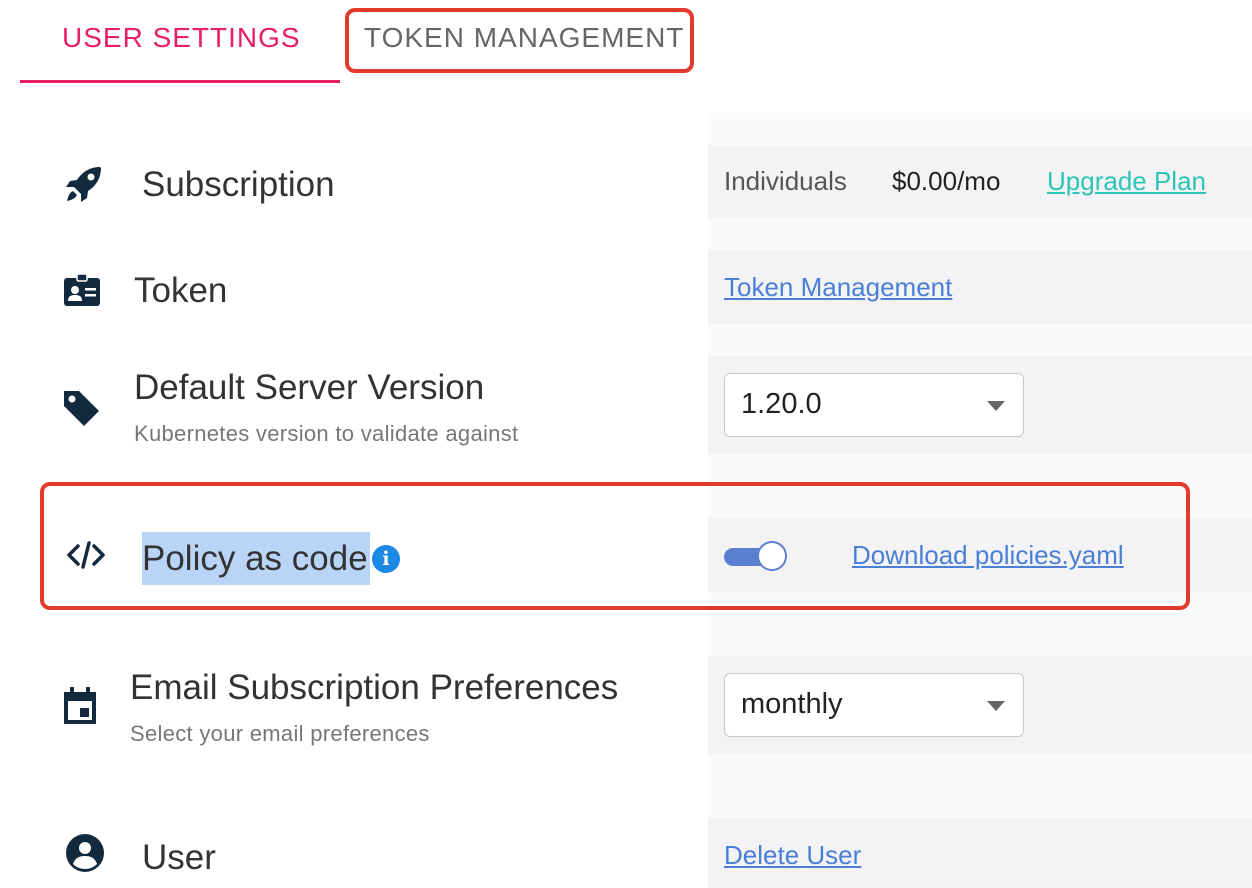 The image size is (1252, 888). Describe the element at coordinates (364, 410) in the screenshot. I see `row-bg-server-version` at that location.